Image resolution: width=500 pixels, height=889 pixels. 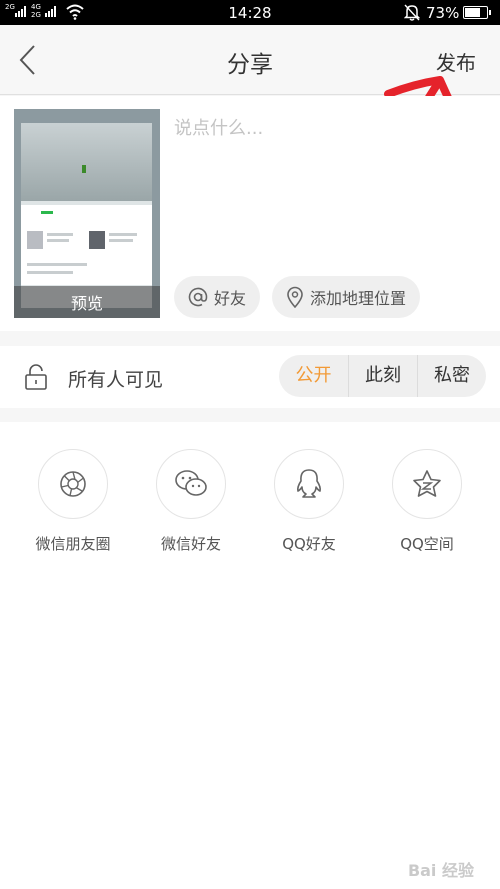 I want to click on share-moments-button: 微信朋友圈, so click(x=73, y=501).